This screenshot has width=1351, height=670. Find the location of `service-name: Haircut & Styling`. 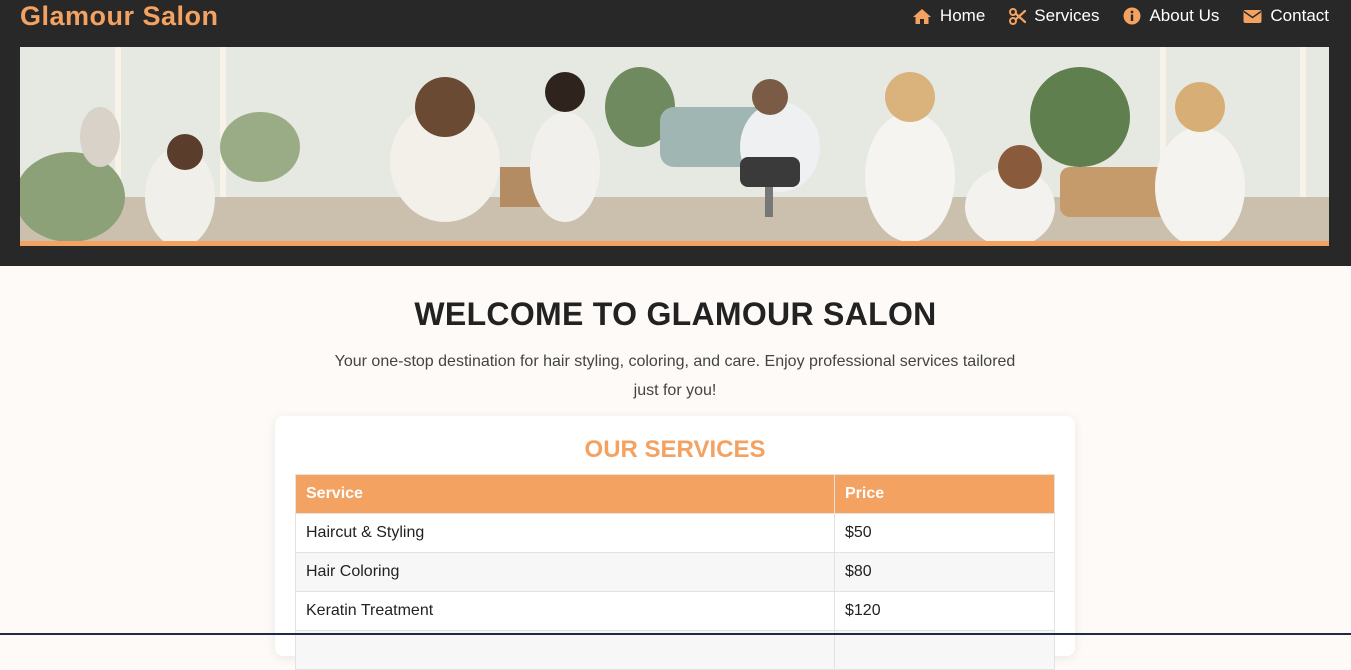

service-name: Haircut & Styling is located at coordinates (565, 533).